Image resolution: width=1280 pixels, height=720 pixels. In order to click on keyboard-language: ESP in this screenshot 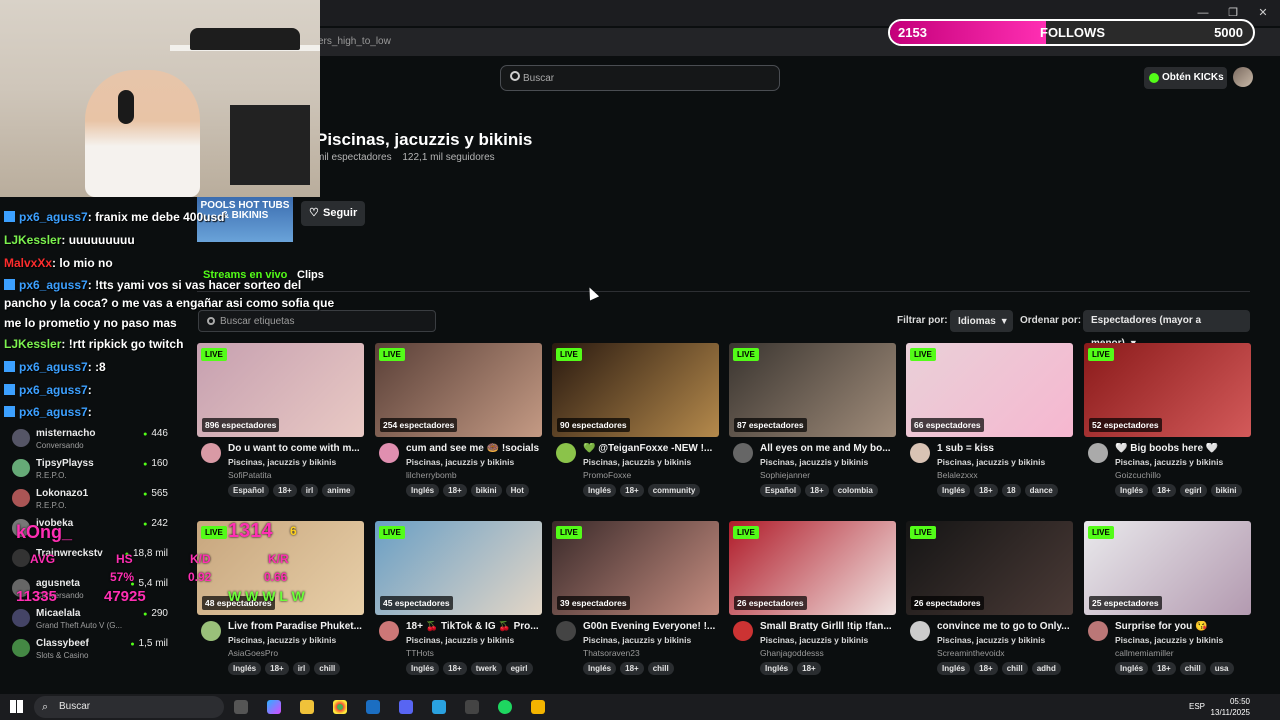, I will do `click(1197, 706)`.